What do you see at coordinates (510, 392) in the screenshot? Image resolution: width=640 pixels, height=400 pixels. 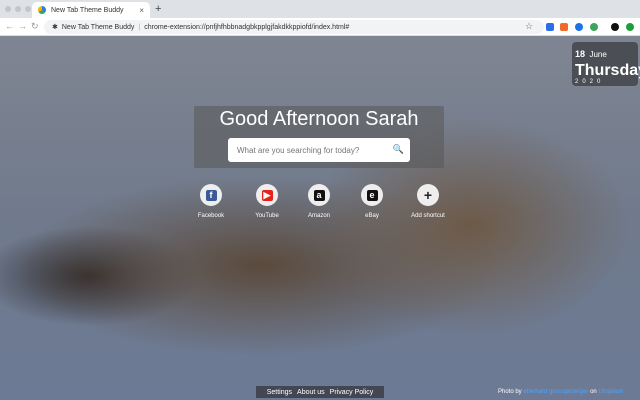 I see `credit-prefix: Photo by` at bounding box center [510, 392].